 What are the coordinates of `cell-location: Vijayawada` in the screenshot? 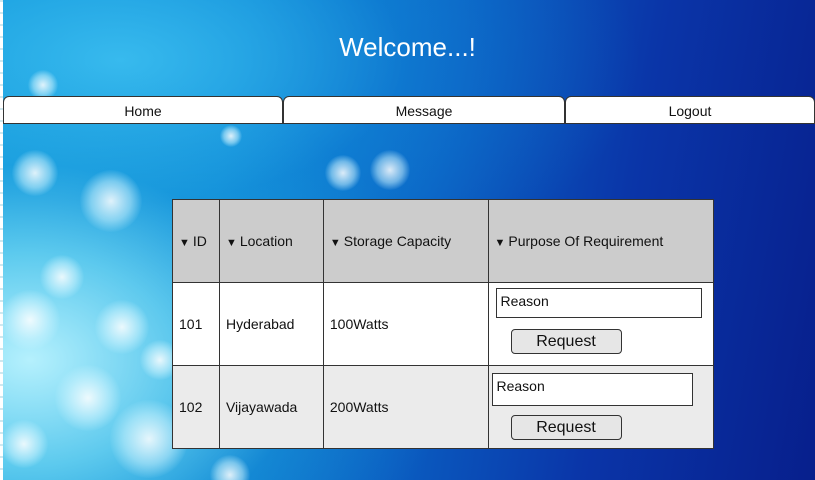 It's located at (271, 407).